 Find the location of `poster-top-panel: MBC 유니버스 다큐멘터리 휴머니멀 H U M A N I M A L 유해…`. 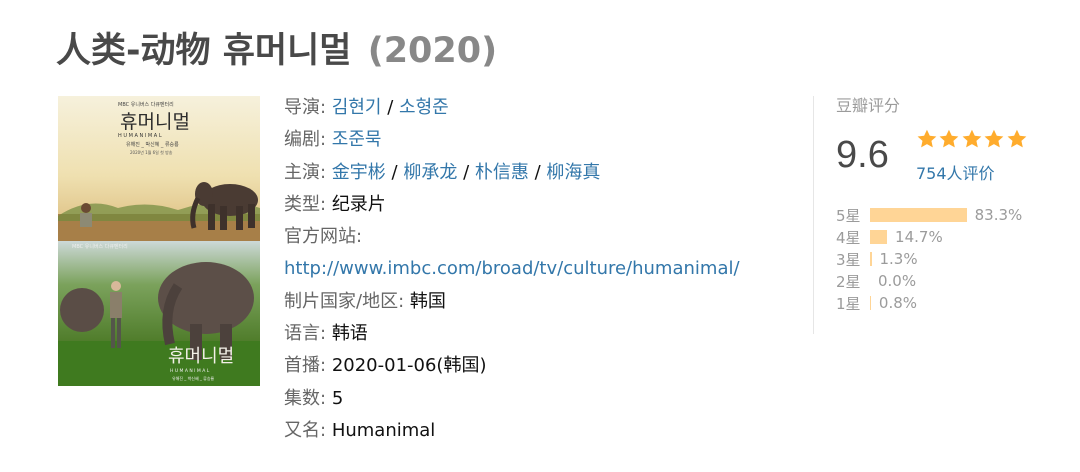

poster-top-panel: MBC 유니버스 다큐멘터리 휴머니멀 H U M A N I M A L 유해… is located at coordinates (159, 168).